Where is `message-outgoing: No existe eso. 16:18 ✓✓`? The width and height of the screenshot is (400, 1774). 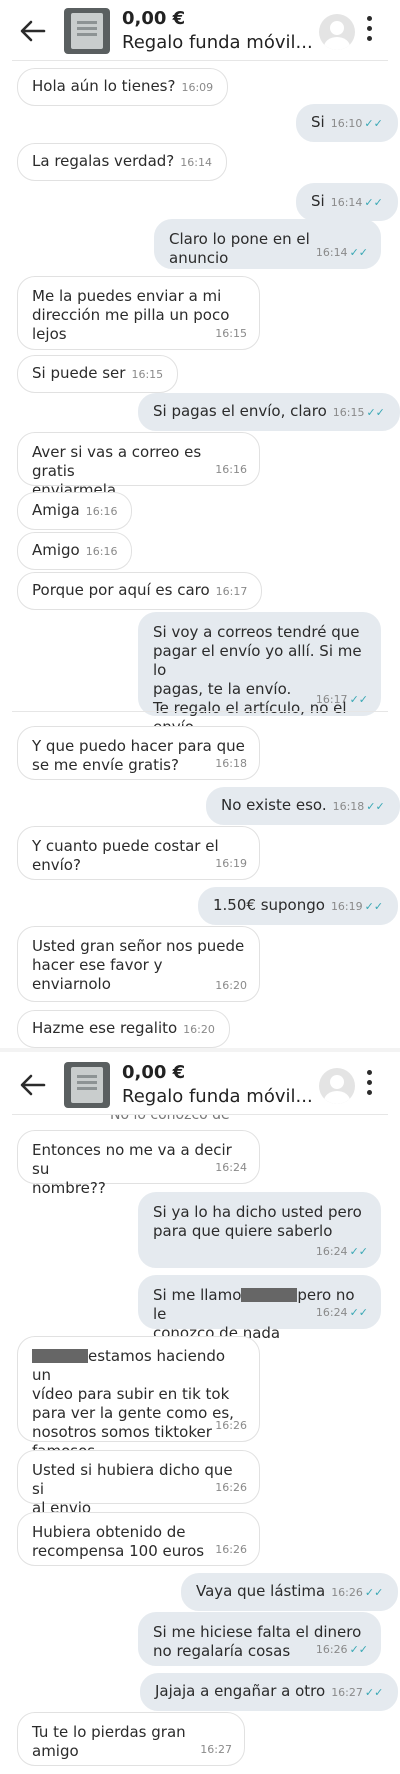 message-outgoing: No existe eso. 16:18 ✓✓ is located at coordinates (303, 806).